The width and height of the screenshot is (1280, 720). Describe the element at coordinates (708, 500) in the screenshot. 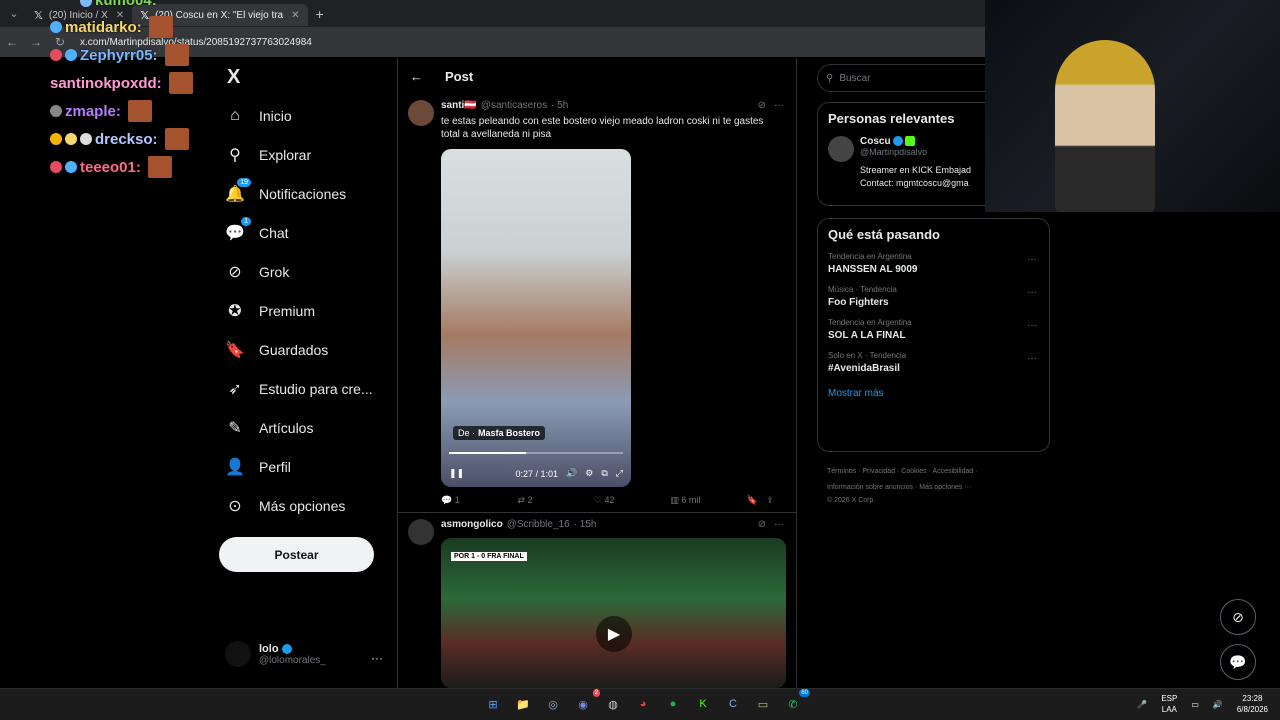

I see `views-button: ▥ 6 mil` at that location.